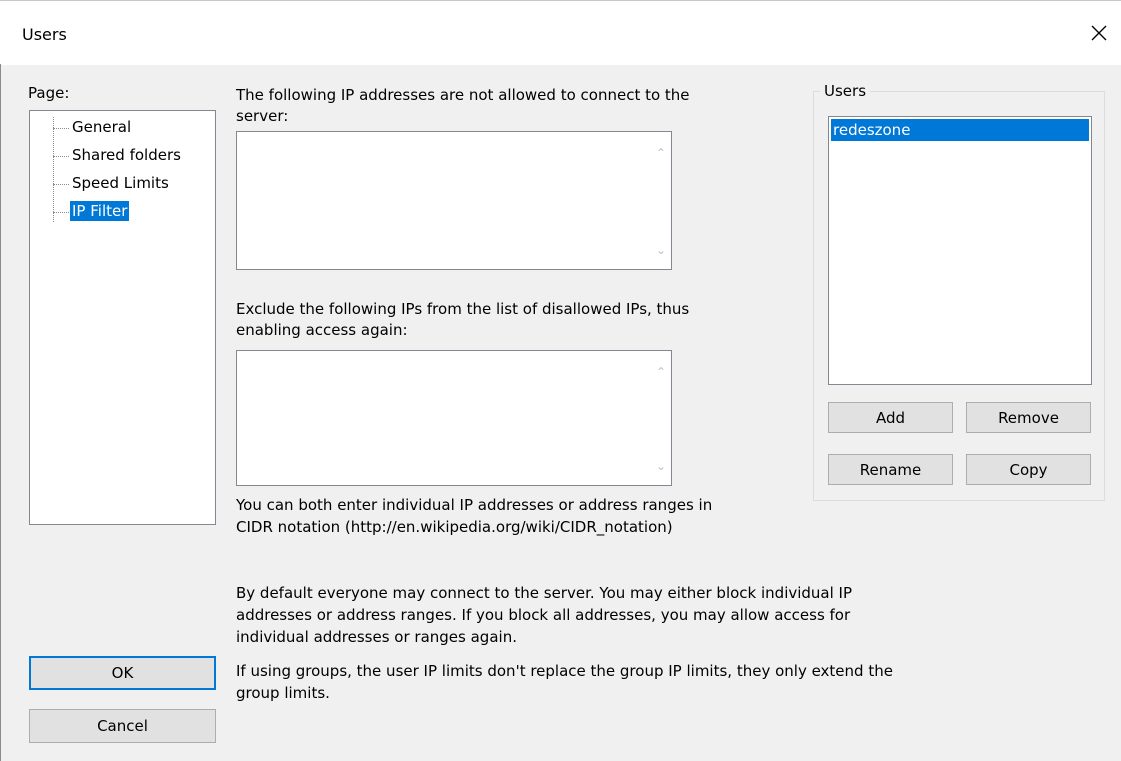 The height and width of the screenshot is (761, 1121). Describe the element at coordinates (100, 211) in the screenshot. I see `tree-item-label: IP Filter` at that location.